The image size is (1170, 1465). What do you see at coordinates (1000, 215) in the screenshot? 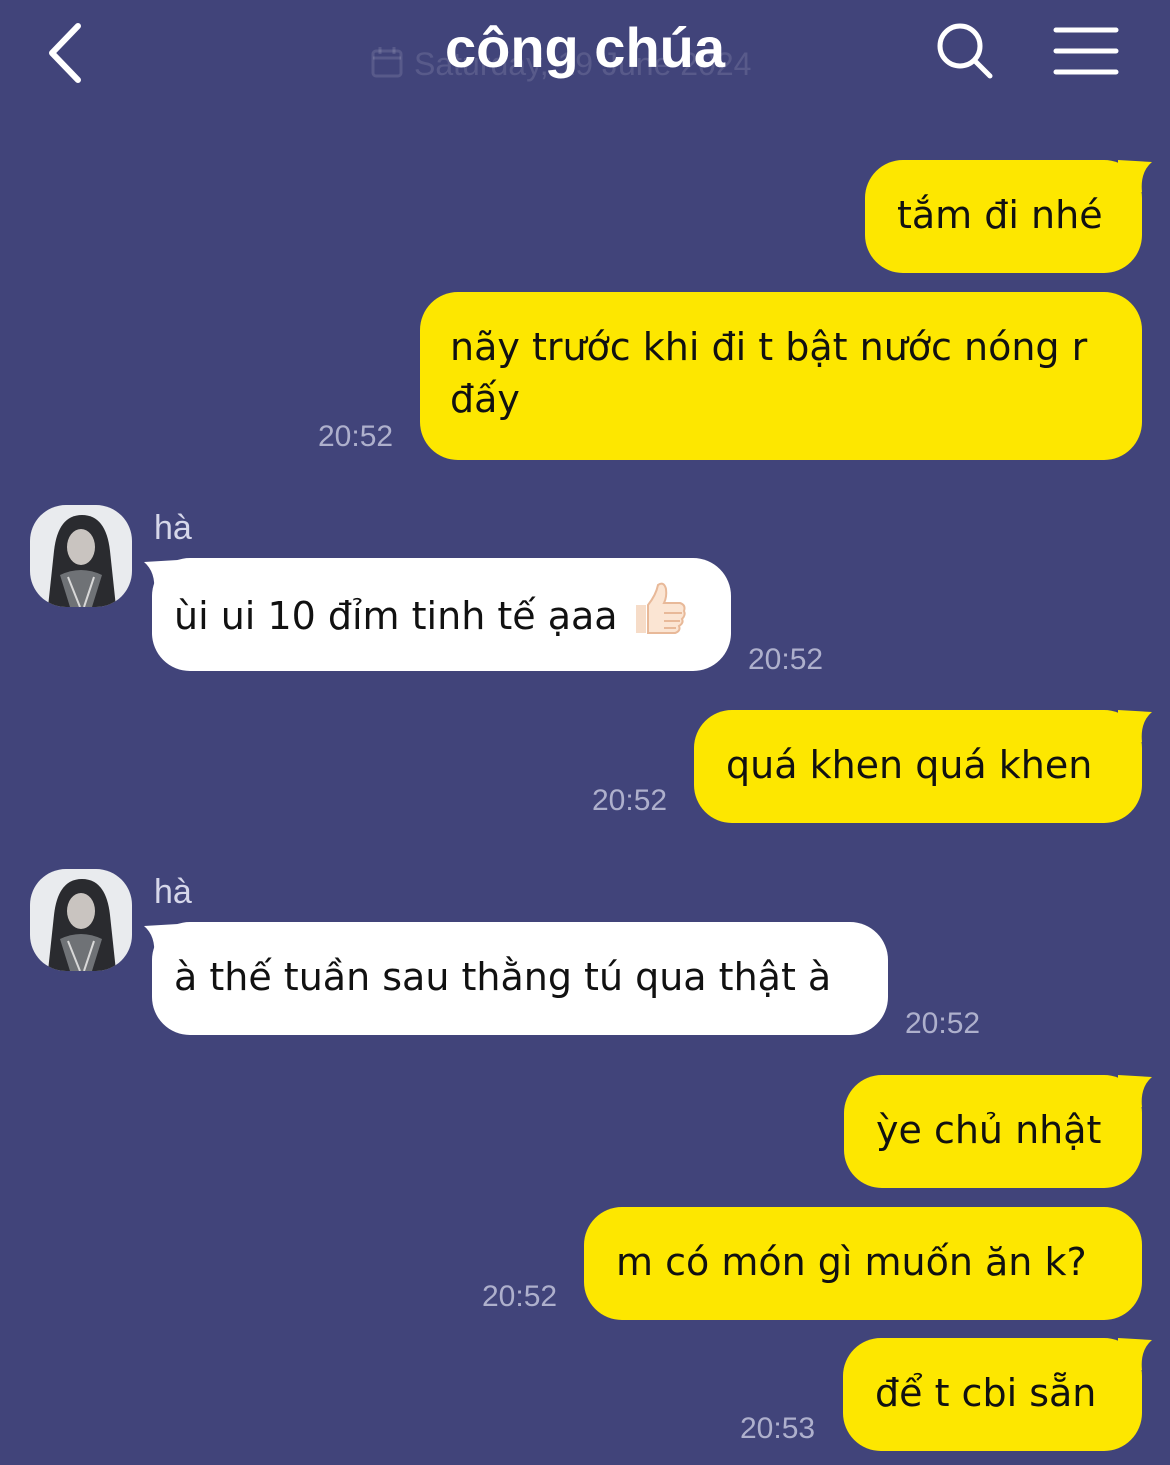
I see `message-text: tắm đi nhé` at bounding box center [1000, 215].